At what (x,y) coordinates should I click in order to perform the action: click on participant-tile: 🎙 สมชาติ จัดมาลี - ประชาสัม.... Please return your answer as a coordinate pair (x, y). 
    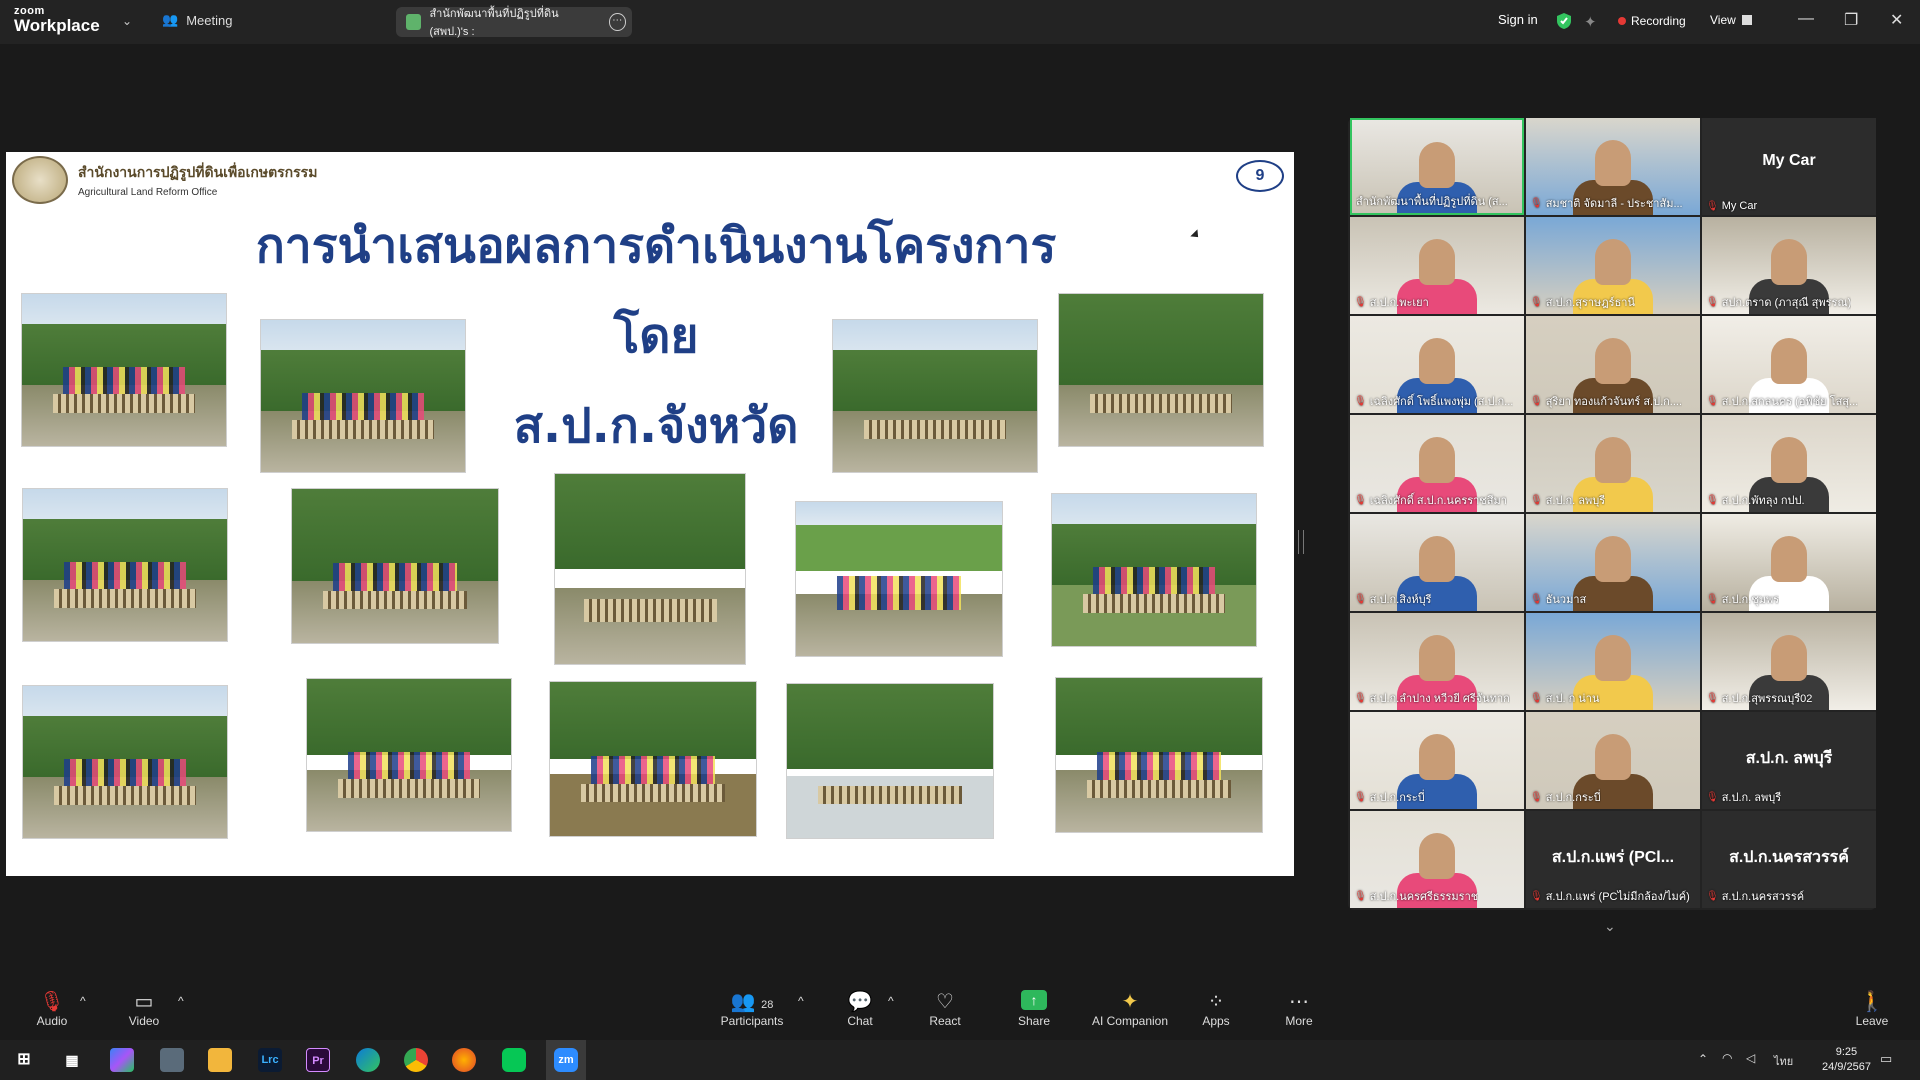
    Looking at the image, I should click on (1613, 166).